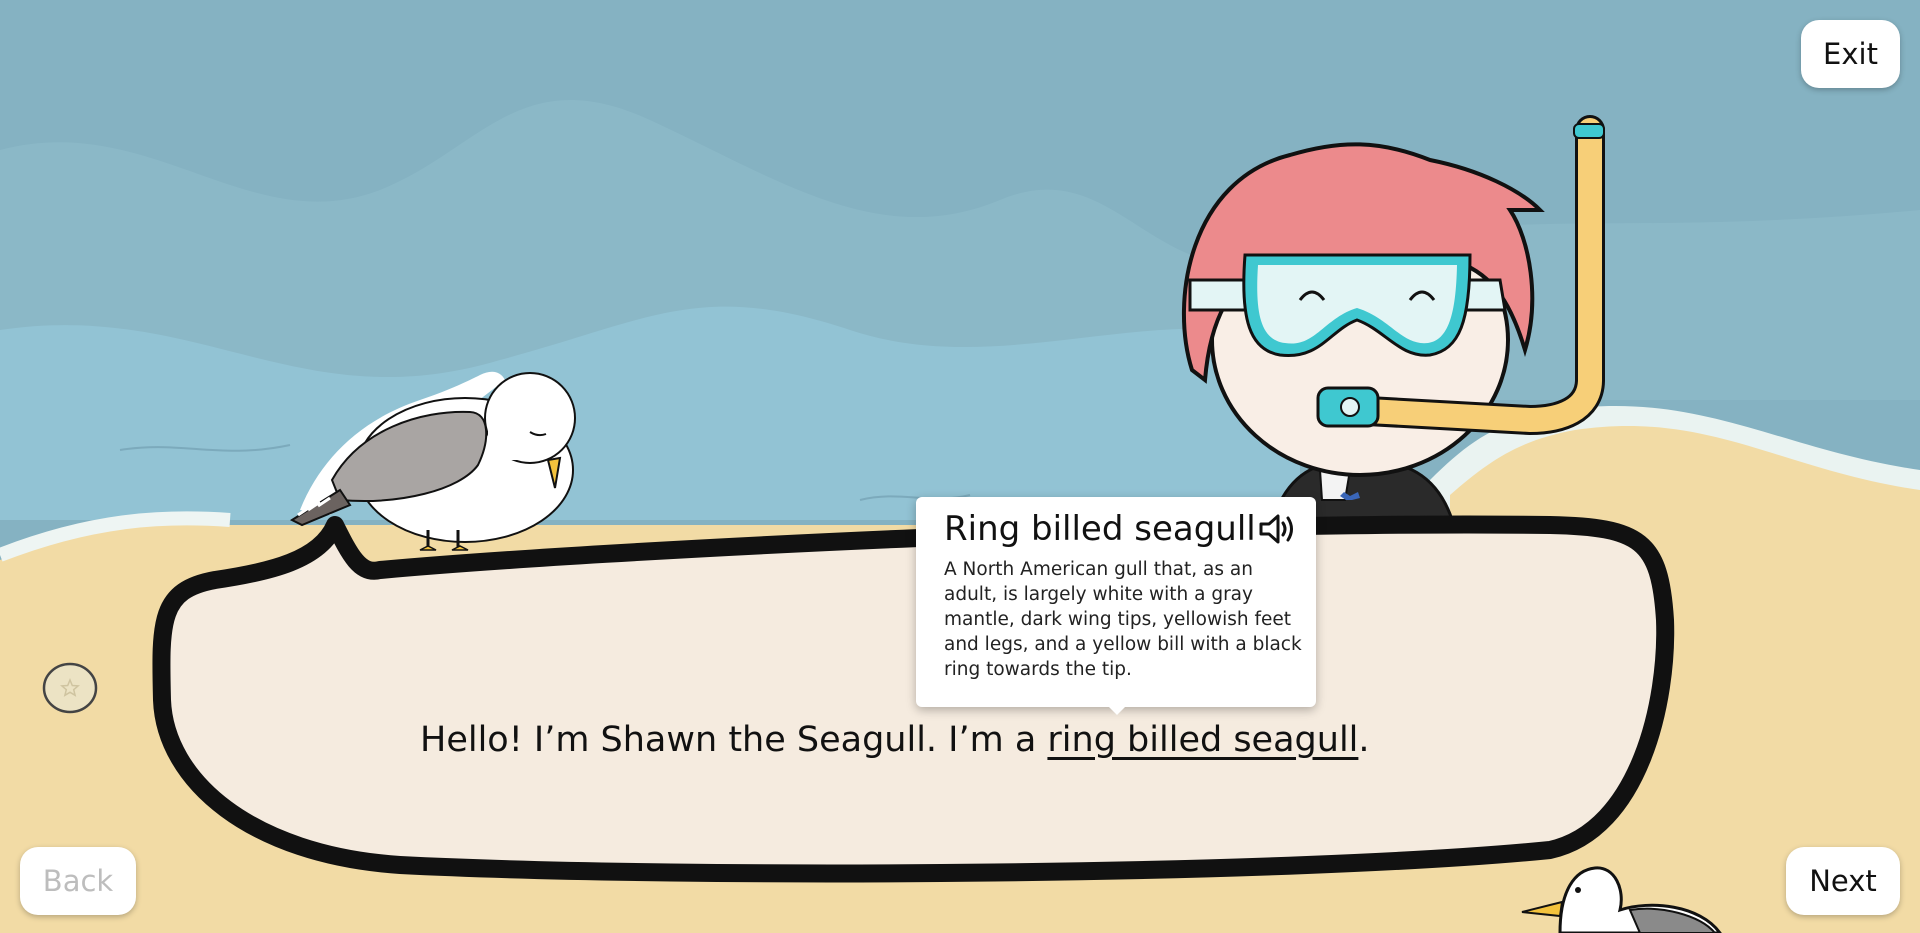 This screenshot has width=1920, height=933. Describe the element at coordinates (70, 688) in the screenshot. I see `sand-dollar-icon` at that location.